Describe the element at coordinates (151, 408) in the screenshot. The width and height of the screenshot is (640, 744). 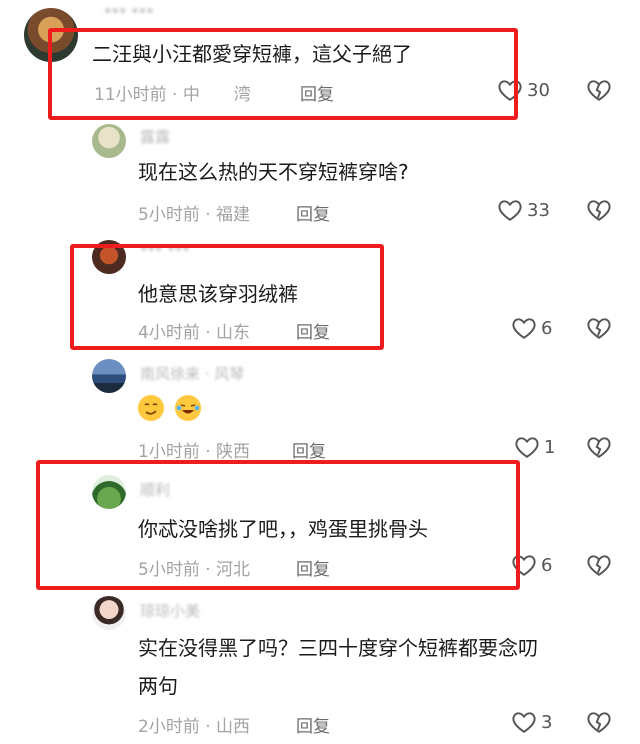
I see `smirk-face-icon` at that location.